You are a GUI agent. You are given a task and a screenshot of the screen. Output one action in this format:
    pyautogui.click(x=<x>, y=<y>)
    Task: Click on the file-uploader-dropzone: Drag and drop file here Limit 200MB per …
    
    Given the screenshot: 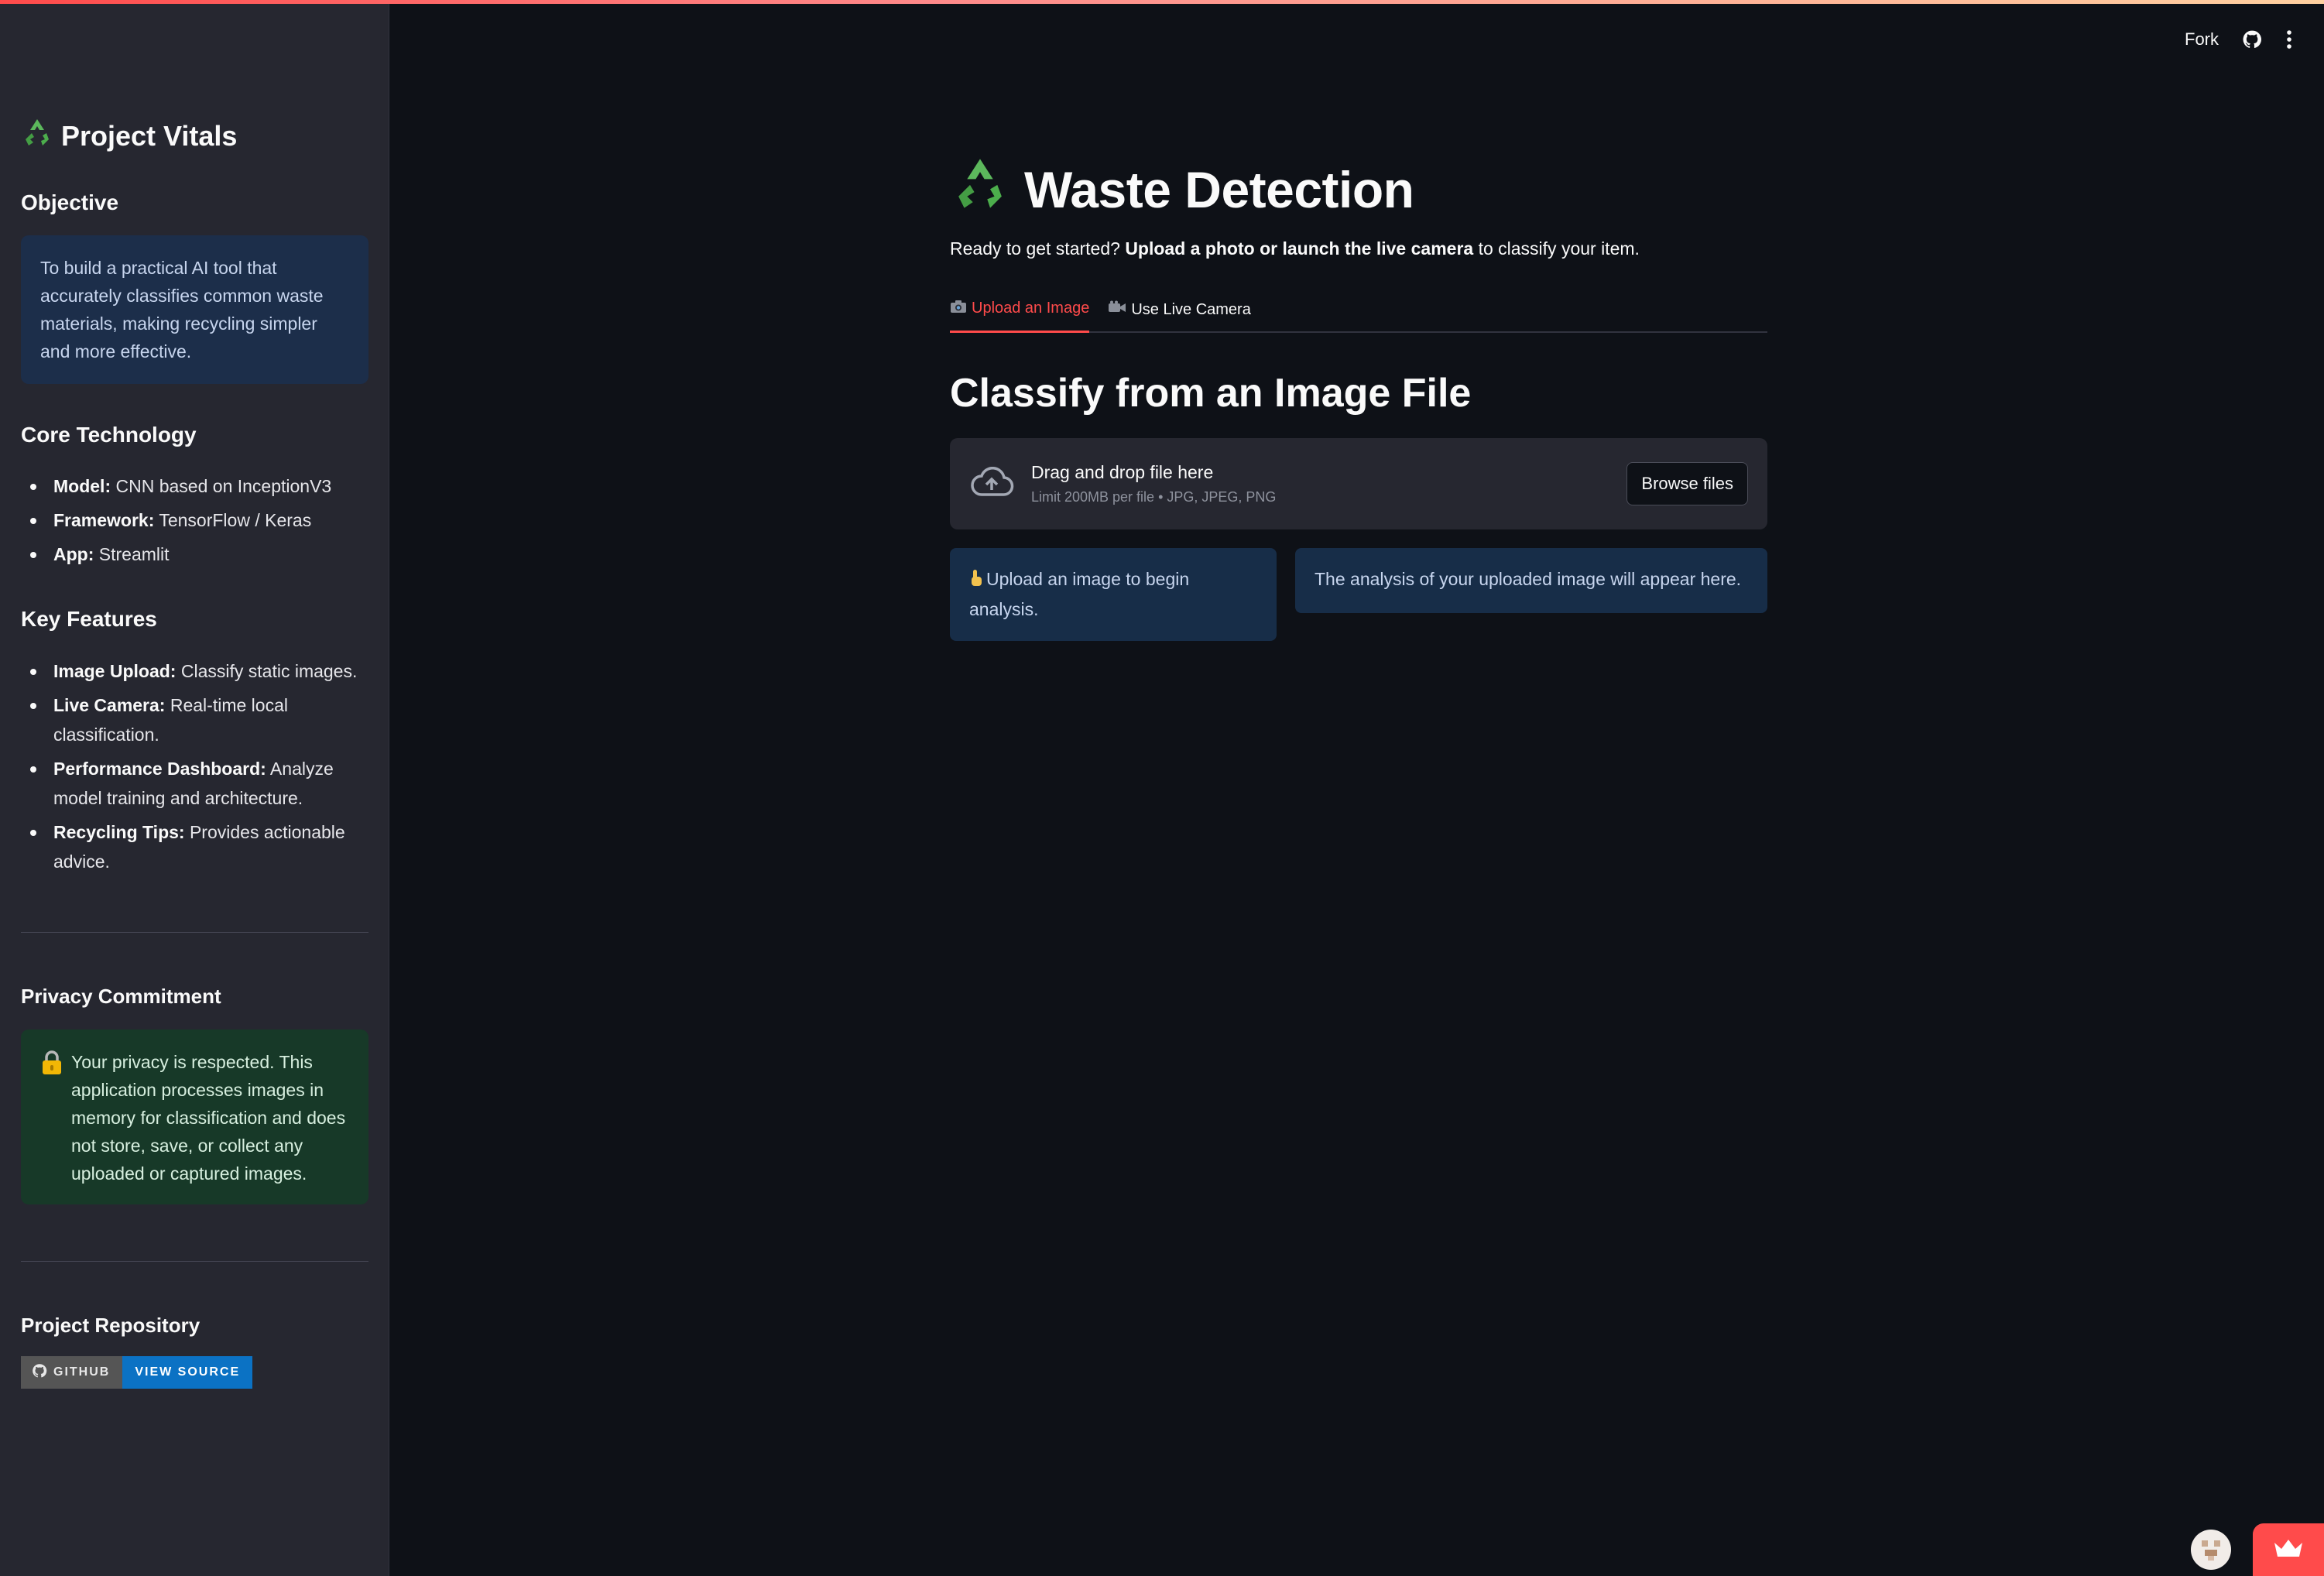 What is the action you would take?
    pyautogui.click(x=1358, y=483)
    